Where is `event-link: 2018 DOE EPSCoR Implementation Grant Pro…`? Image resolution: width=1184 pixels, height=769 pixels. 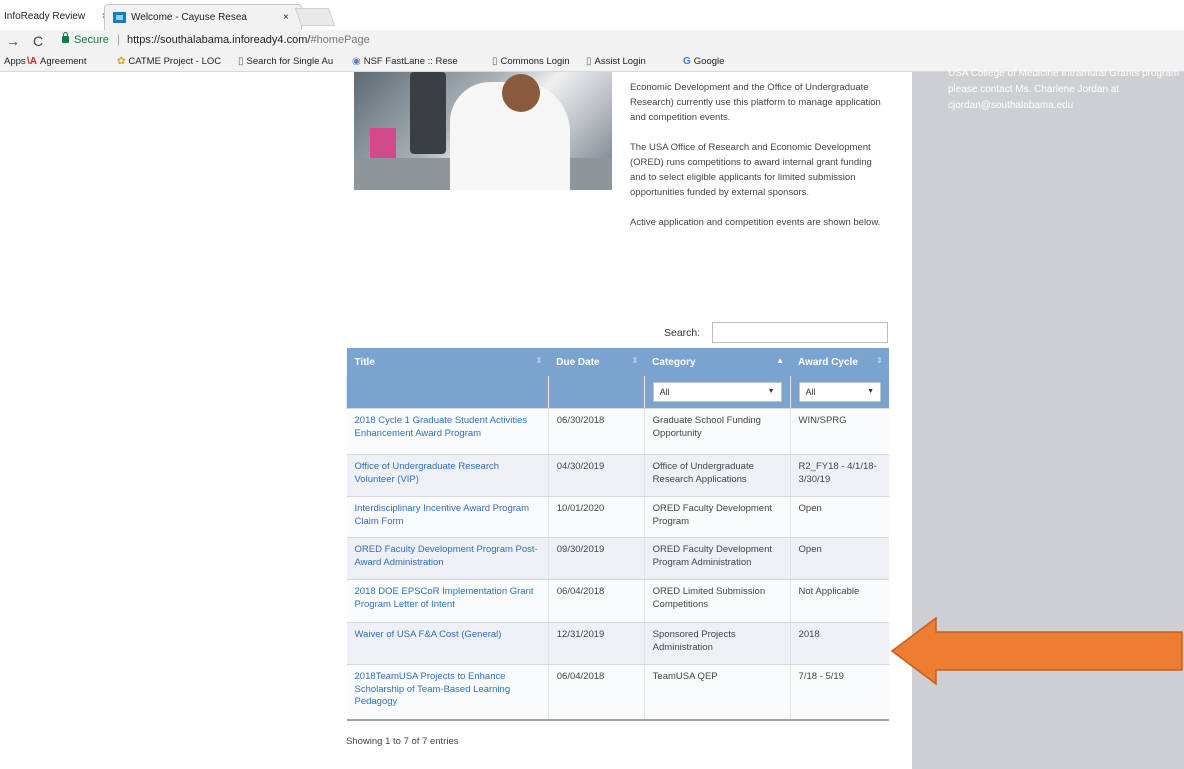
event-link: 2018 DOE EPSCoR Implementation Grant Pro… is located at coordinates (444, 598).